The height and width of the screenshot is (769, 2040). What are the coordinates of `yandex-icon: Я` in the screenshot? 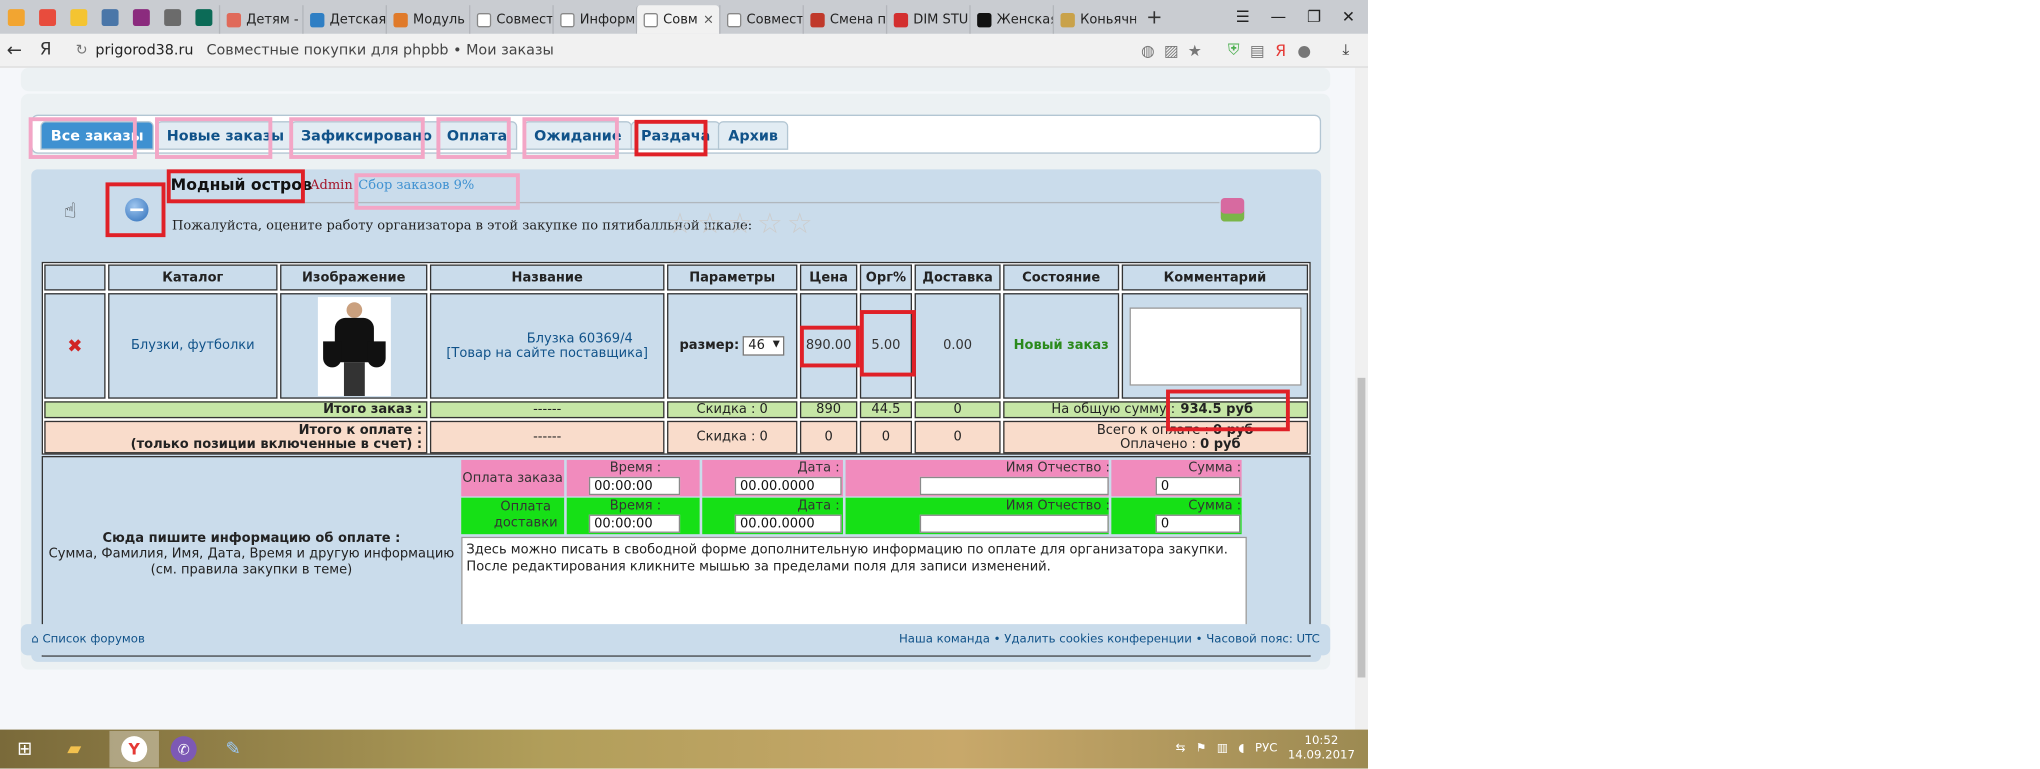 It's located at (1280, 49).